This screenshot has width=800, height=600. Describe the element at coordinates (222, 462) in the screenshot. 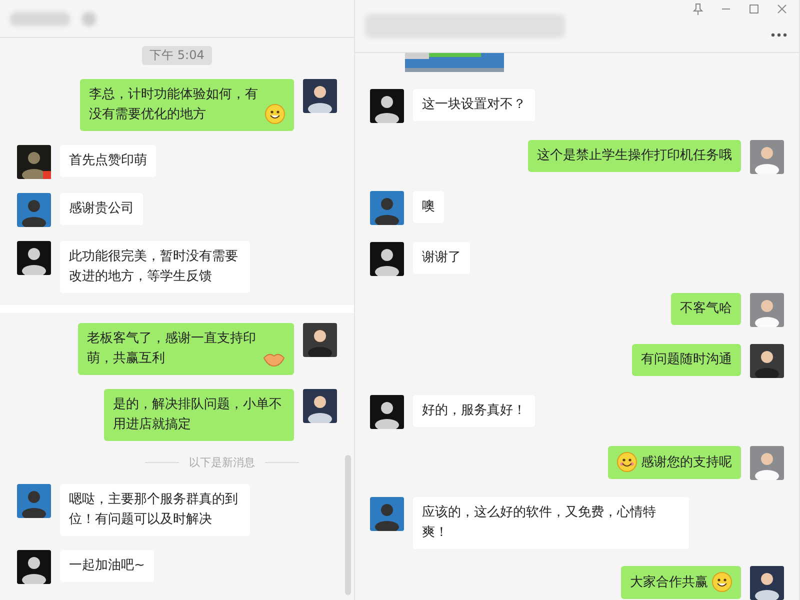

I see `new-messages-divider: 以下是新消息` at that location.